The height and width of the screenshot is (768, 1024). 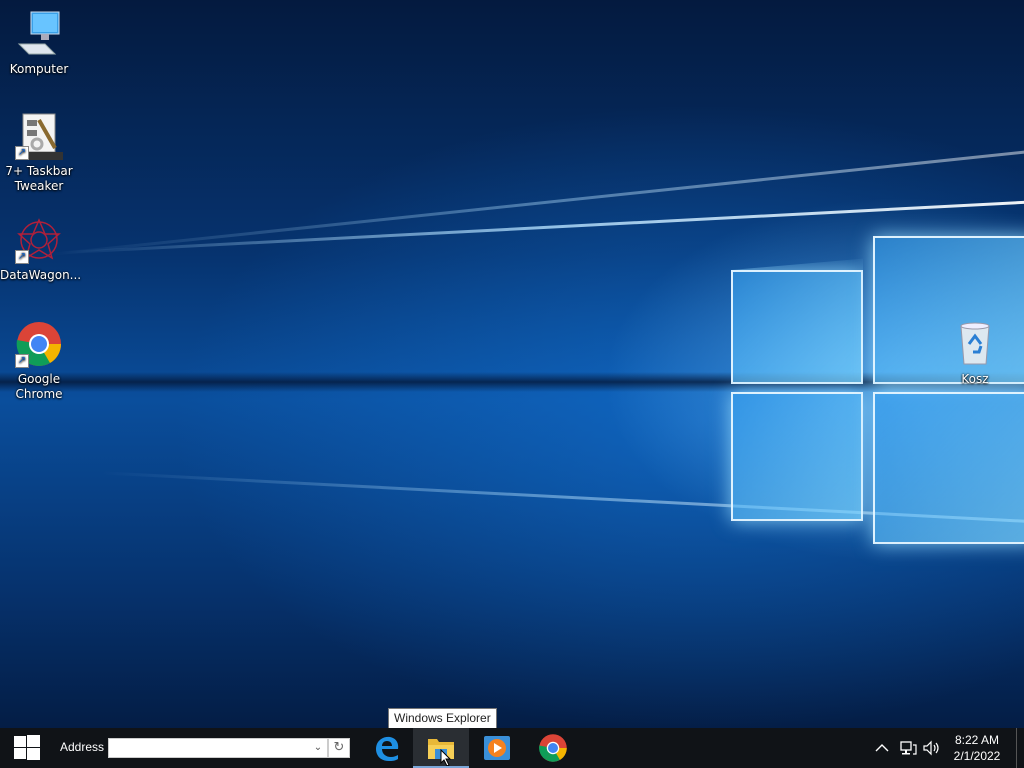 I want to click on media-player-icon, so click(x=497, y=748).